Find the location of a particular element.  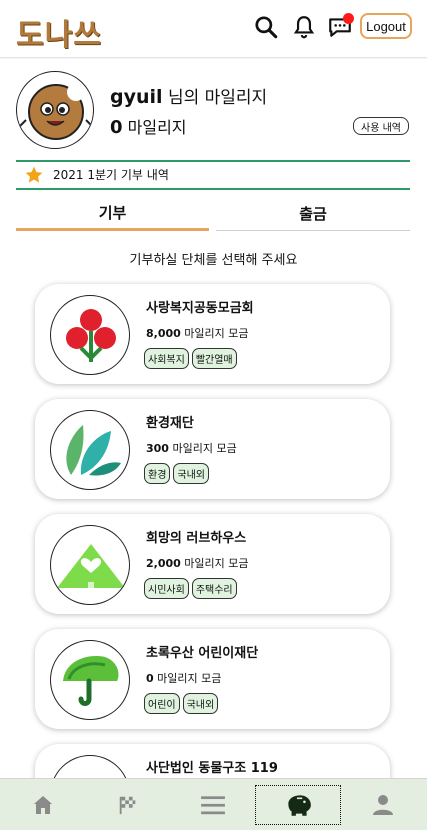

mileage-unit: 마일리지 is located at coordinates (157, 127).